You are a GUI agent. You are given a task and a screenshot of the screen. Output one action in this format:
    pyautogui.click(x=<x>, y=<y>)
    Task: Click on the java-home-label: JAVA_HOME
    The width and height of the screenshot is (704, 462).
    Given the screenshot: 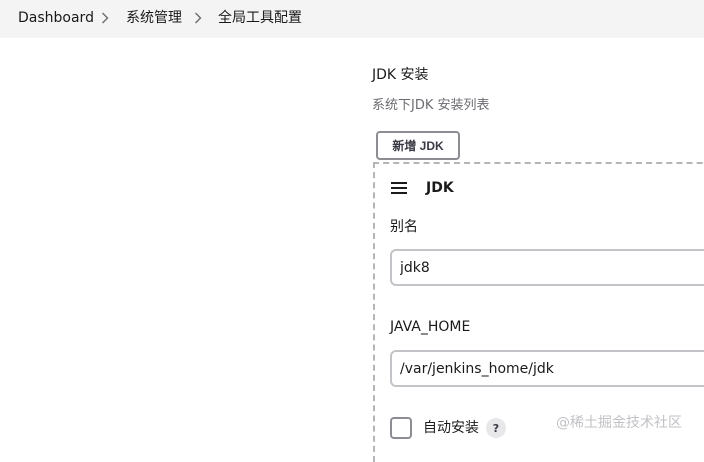 What is the action you would take?
    pyautogui.click(x=430, y=327)
    